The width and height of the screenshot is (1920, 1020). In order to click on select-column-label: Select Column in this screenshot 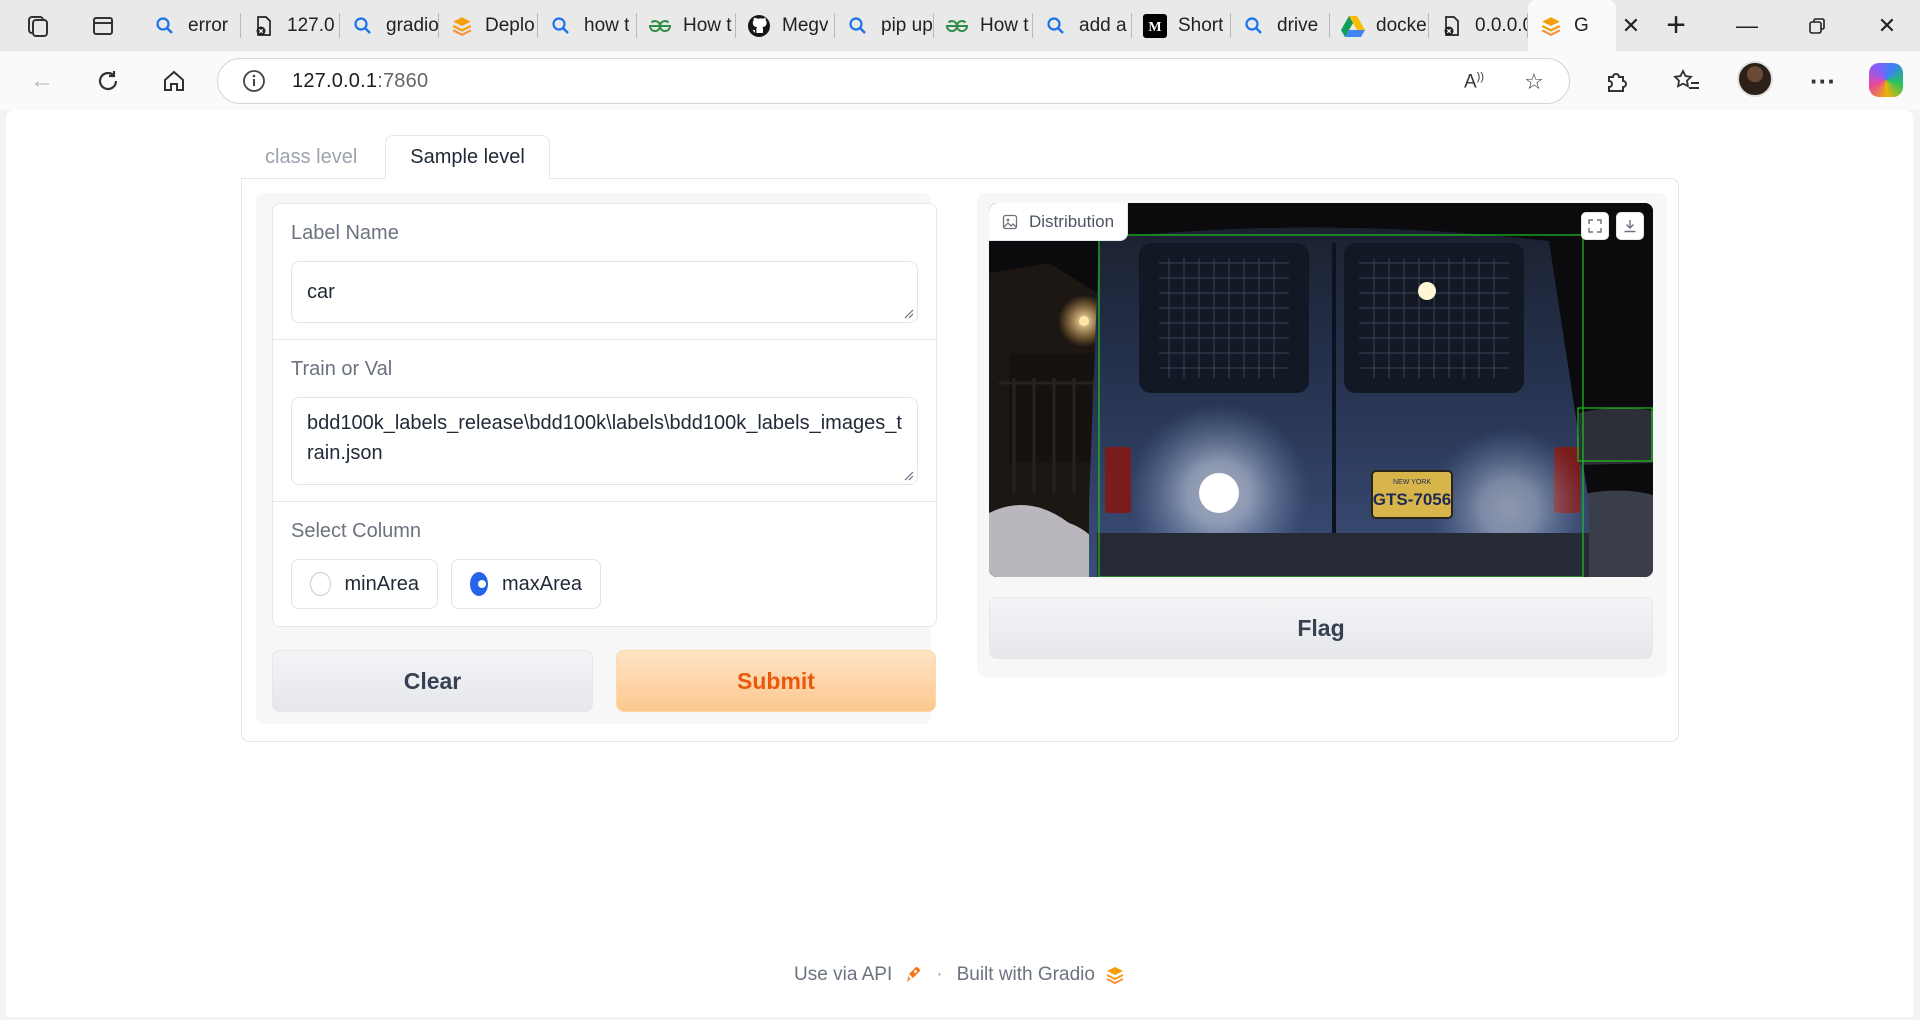, I will do `click(356, 531)`.